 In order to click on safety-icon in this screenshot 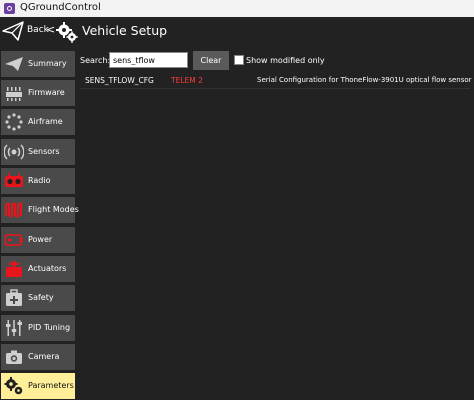, I will do `click(14, 297)`.